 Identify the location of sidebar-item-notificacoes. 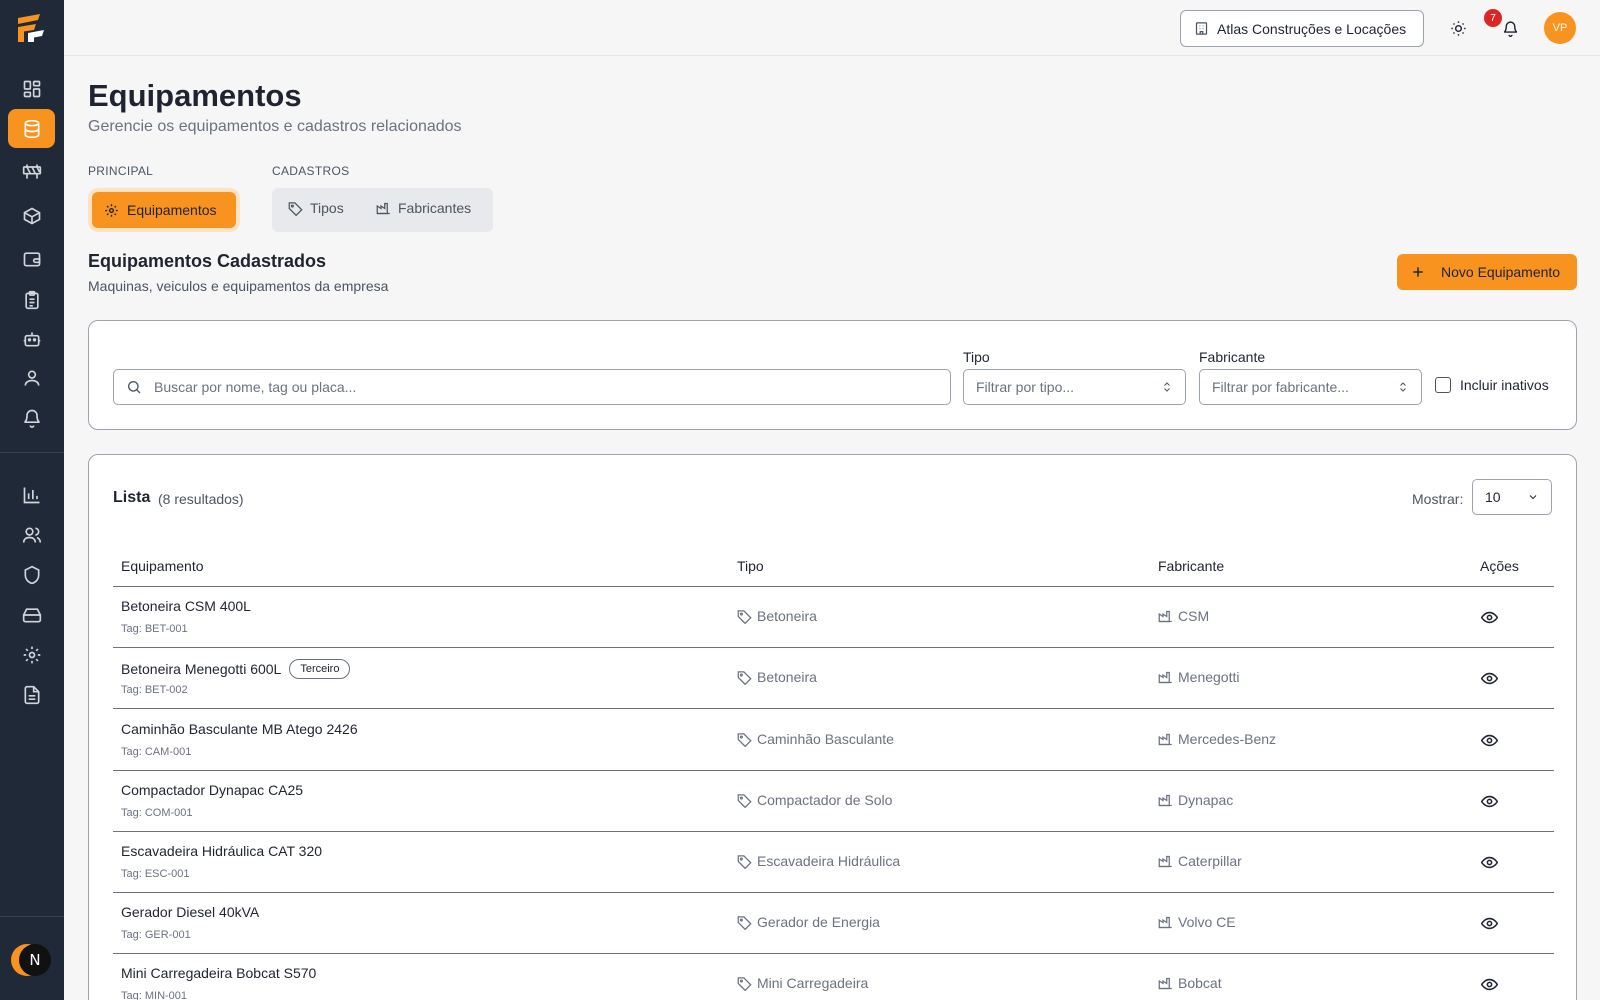
(31, 417).